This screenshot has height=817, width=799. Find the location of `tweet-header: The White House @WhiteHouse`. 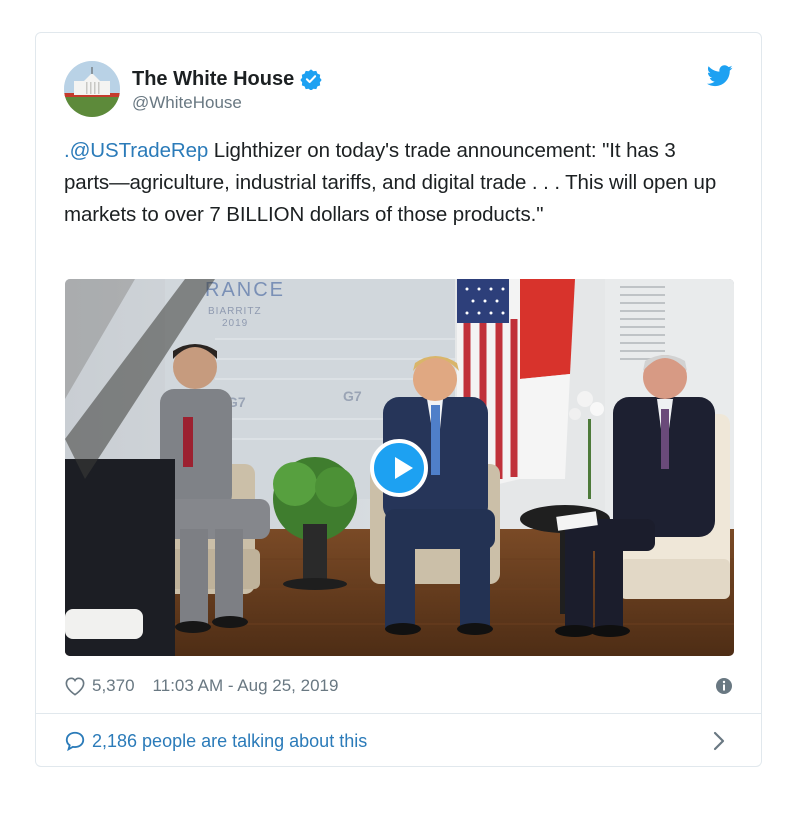

tweet-header: The White House @WhiteHouse is located at coordinates (398, 89).